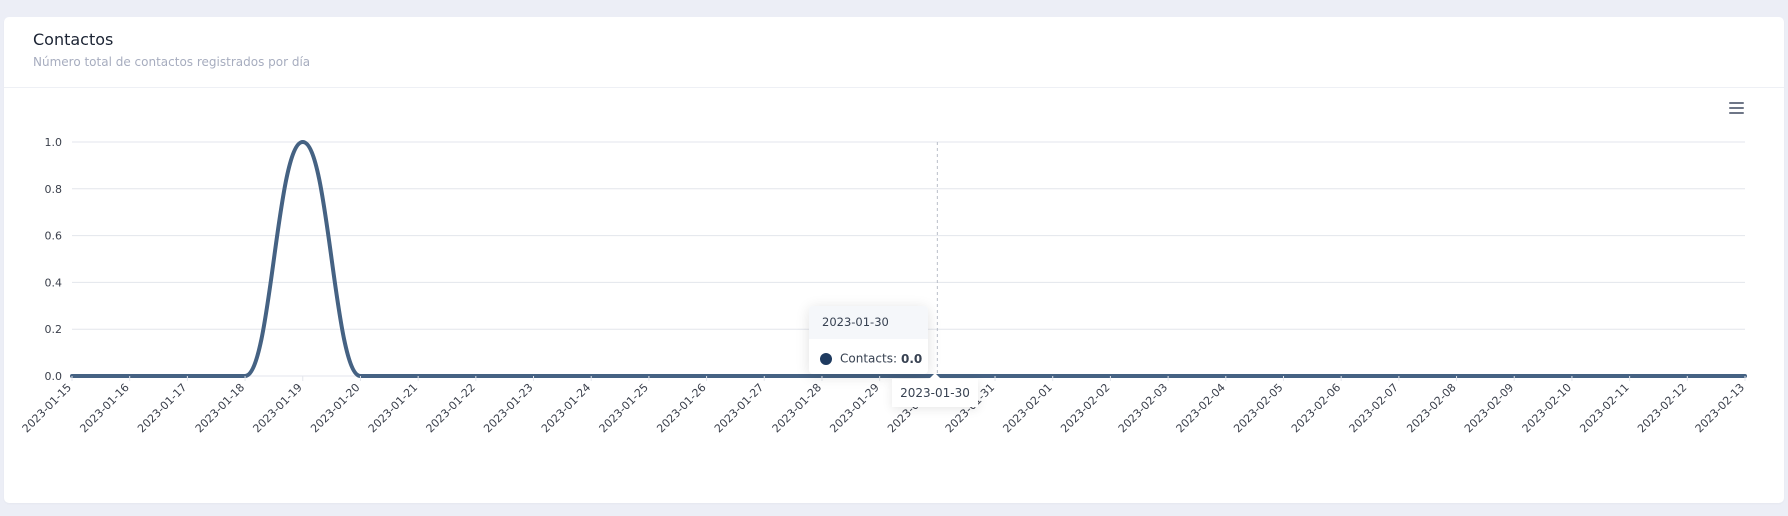 The height and width of the screenshot is (516, 1788). I want to click on tooltip-date: 2023-01-30, so click(868, 322).